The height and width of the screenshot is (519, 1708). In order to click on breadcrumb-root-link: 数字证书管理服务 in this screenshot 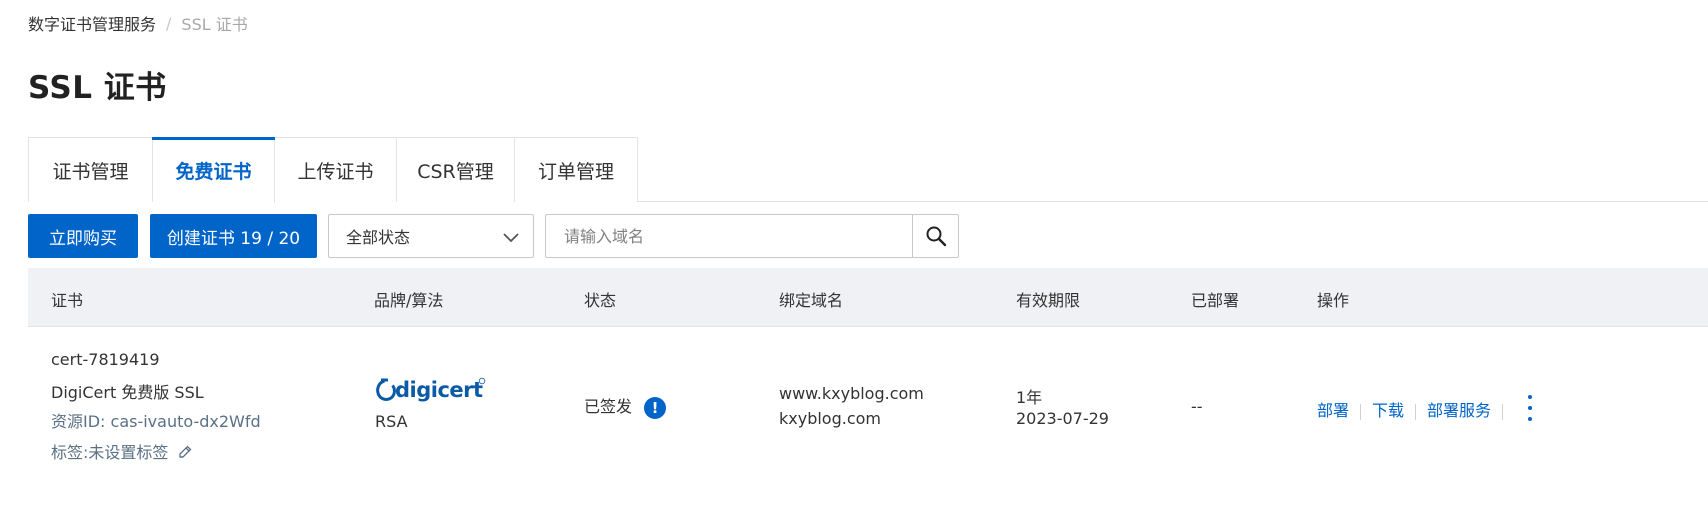, I will do `click(92, 23)`.